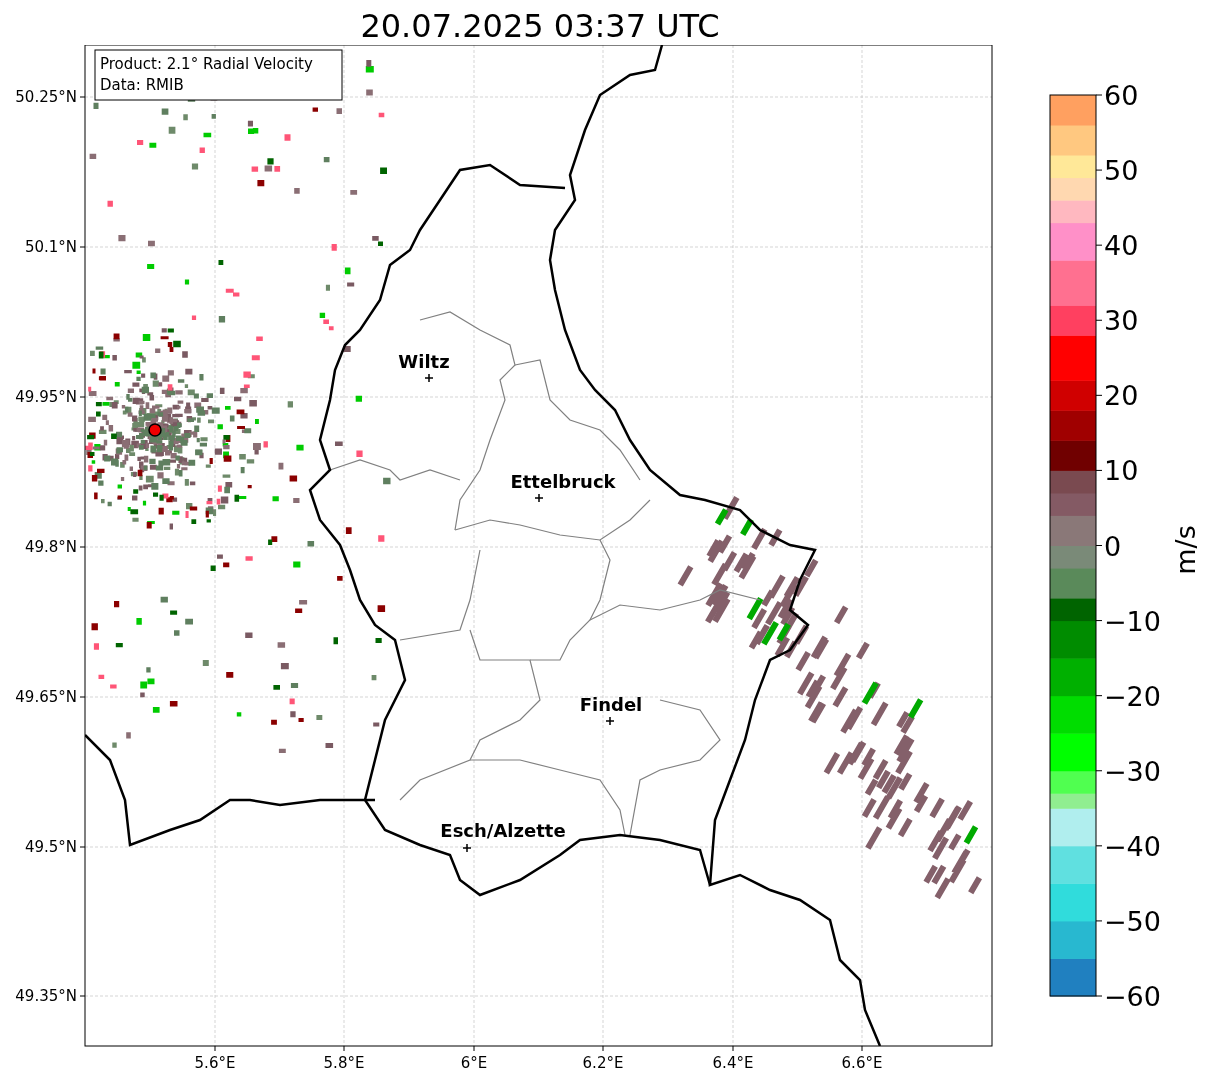 The width and height of the screenshot is (1207, 1081). What do you see at coordinates (603, 1063) in the screenshot?
I see `longitude-tick-label: 6.2°E` at bounding box center [603, 1063].